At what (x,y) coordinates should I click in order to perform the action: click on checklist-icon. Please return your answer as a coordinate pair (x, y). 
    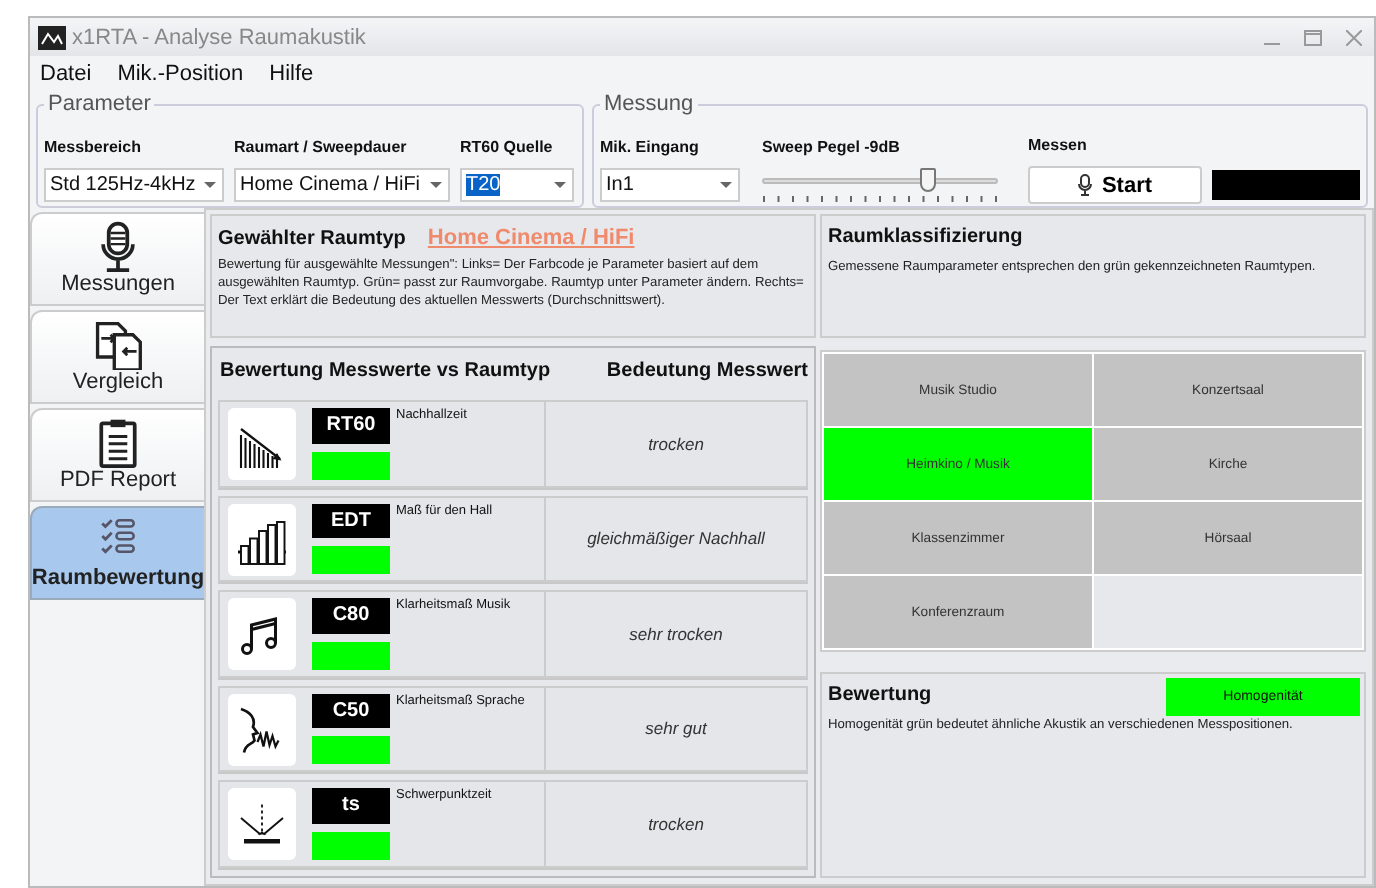
    Looking at the image, I should click on (118, 536).